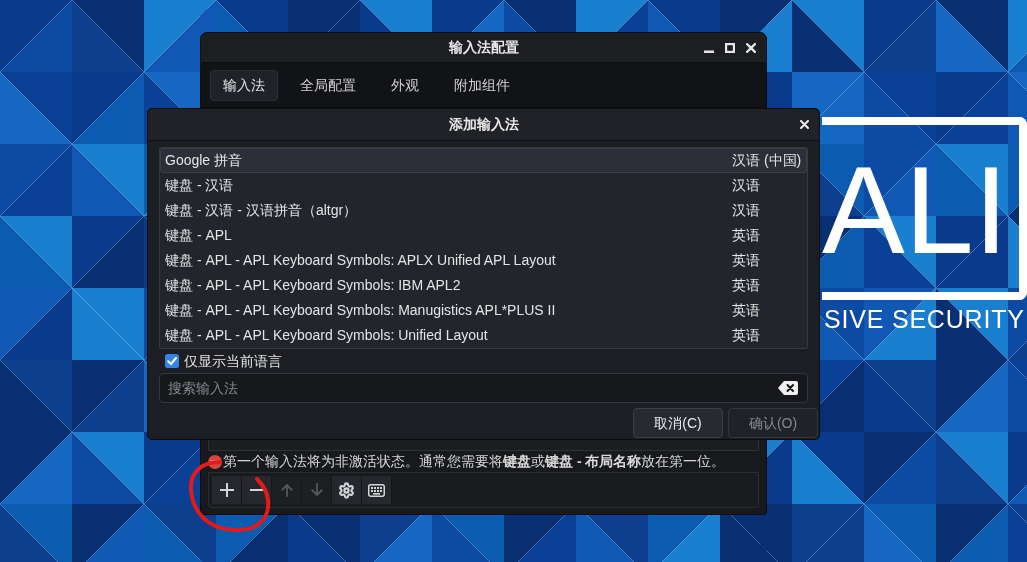 Image resolution: width=1027 pixels, height=562 pixels. What do you see at coordinates (924, 319) in the screenshot?
I see `logo-tagline: SIVE SECURITY` at bounding box center [924, 319].